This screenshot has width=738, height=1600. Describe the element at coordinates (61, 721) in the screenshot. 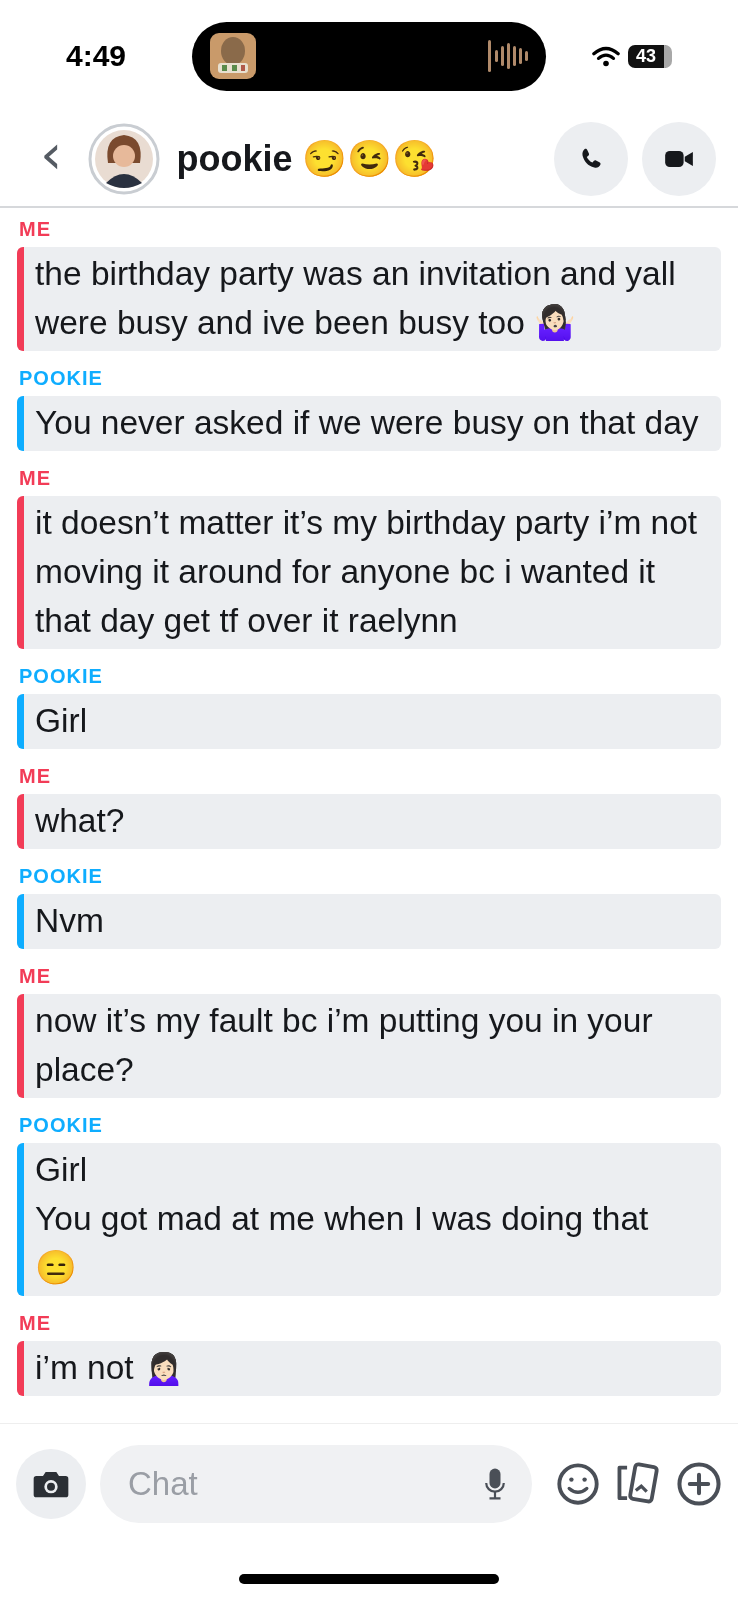

I see `message-text: Girl` at that location.